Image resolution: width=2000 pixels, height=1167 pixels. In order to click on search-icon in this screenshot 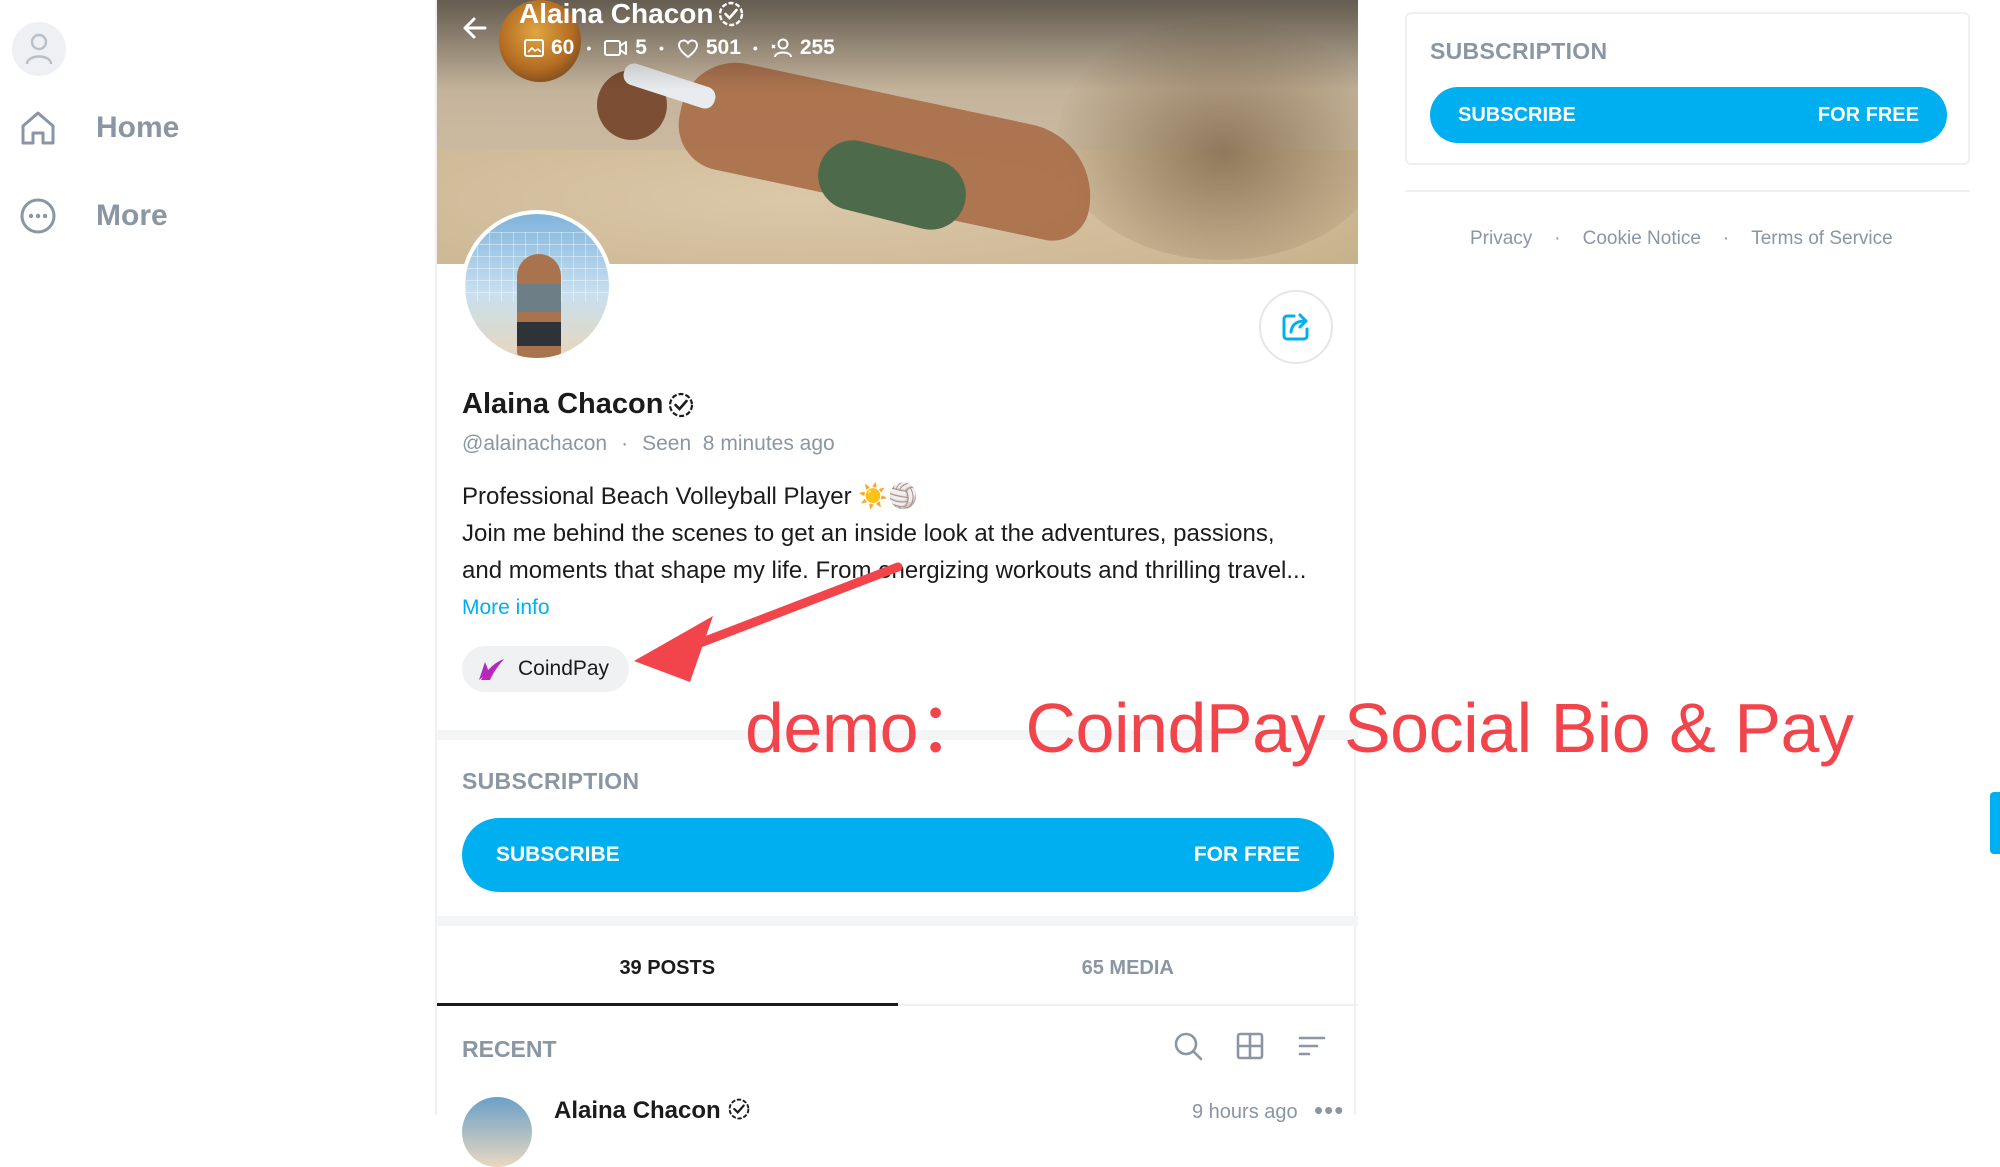, I will do `click(1188, 1046)`.